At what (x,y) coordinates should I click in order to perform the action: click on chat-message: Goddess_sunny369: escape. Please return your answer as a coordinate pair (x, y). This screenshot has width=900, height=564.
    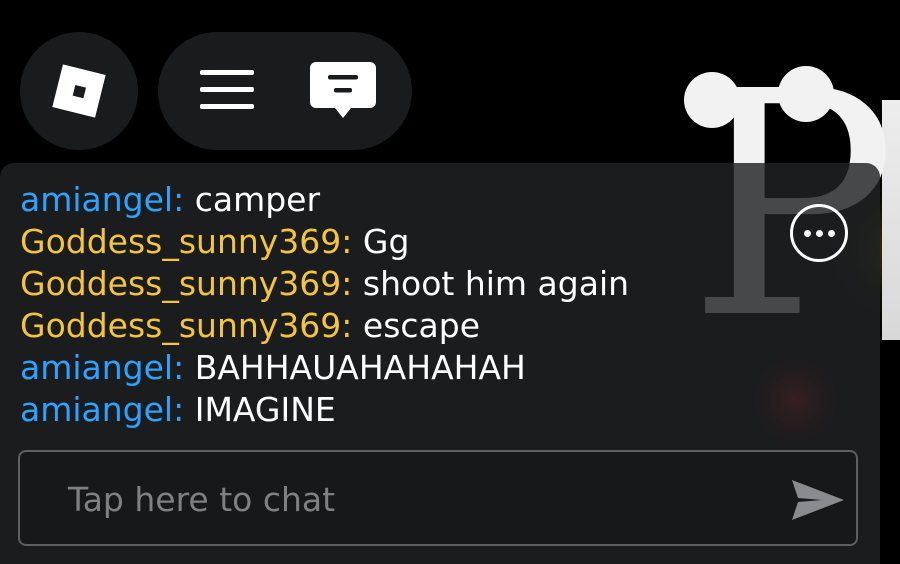
    Looking at the image, I should click on (400, 326).